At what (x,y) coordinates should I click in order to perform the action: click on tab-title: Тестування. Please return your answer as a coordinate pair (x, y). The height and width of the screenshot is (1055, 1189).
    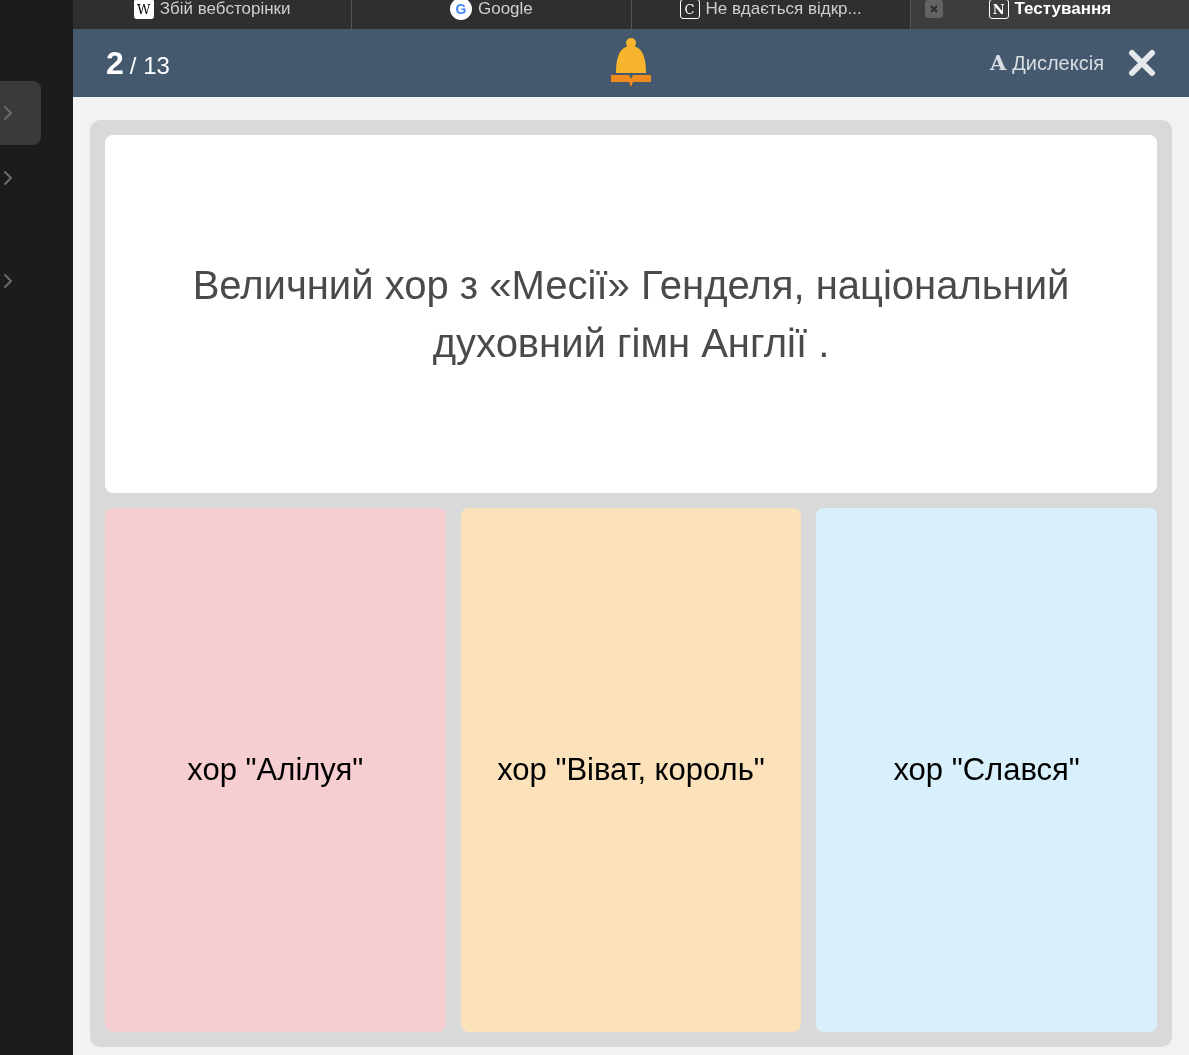
    Looking at the image, I should click on (1063, 10).